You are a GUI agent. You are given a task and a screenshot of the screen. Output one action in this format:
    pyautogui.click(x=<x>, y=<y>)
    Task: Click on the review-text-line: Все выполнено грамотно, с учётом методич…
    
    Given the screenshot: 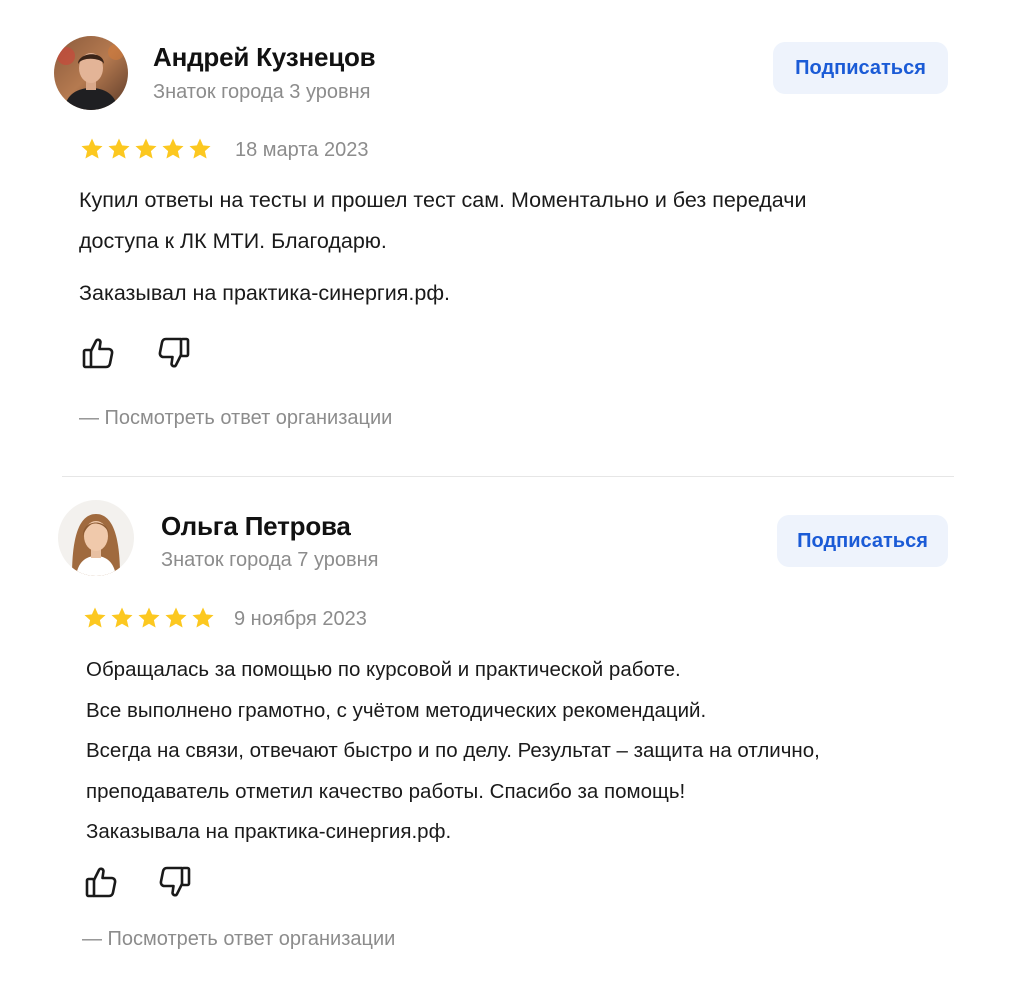 What is the action you would take?
    pyautogui.click(x=396, y=710)
    